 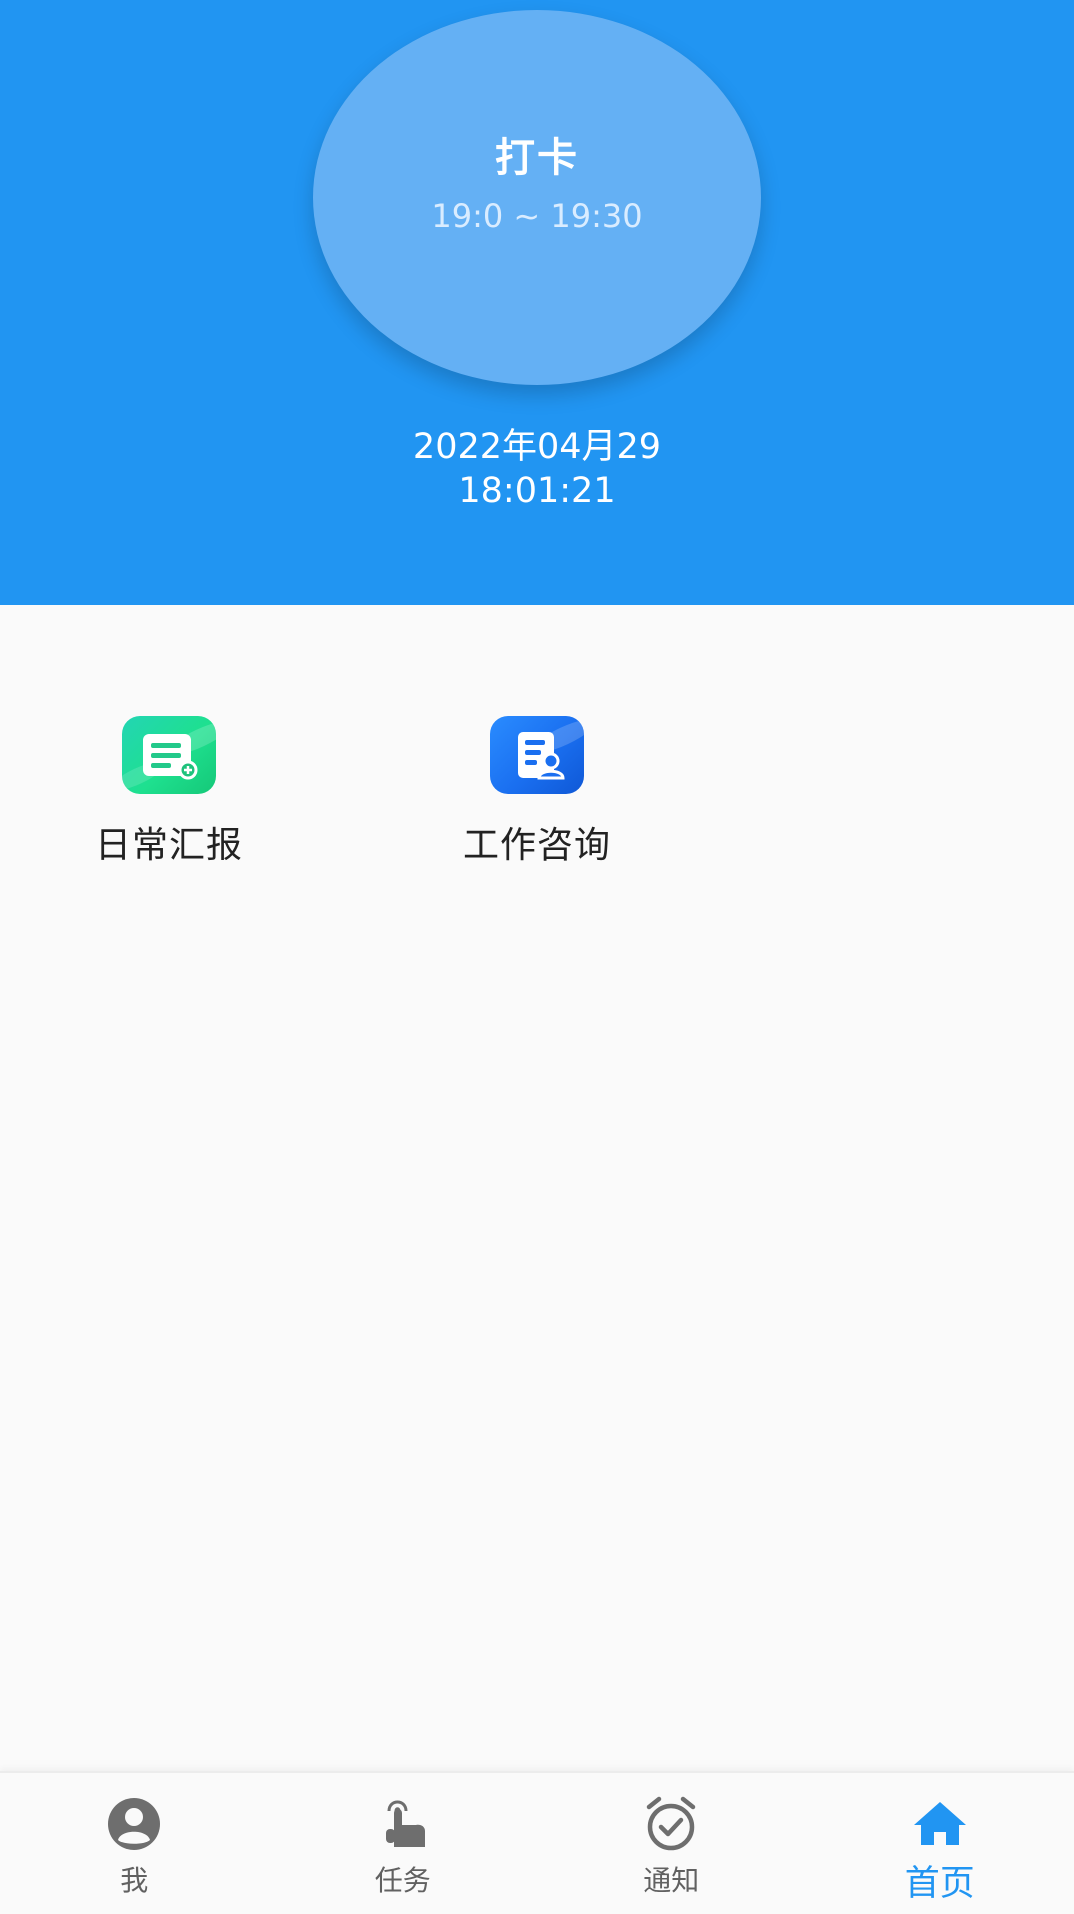 What do you see at coordinates (169, 755) in the screenshot?
I see `daily-report-icon` at bounding box center [169, 755].